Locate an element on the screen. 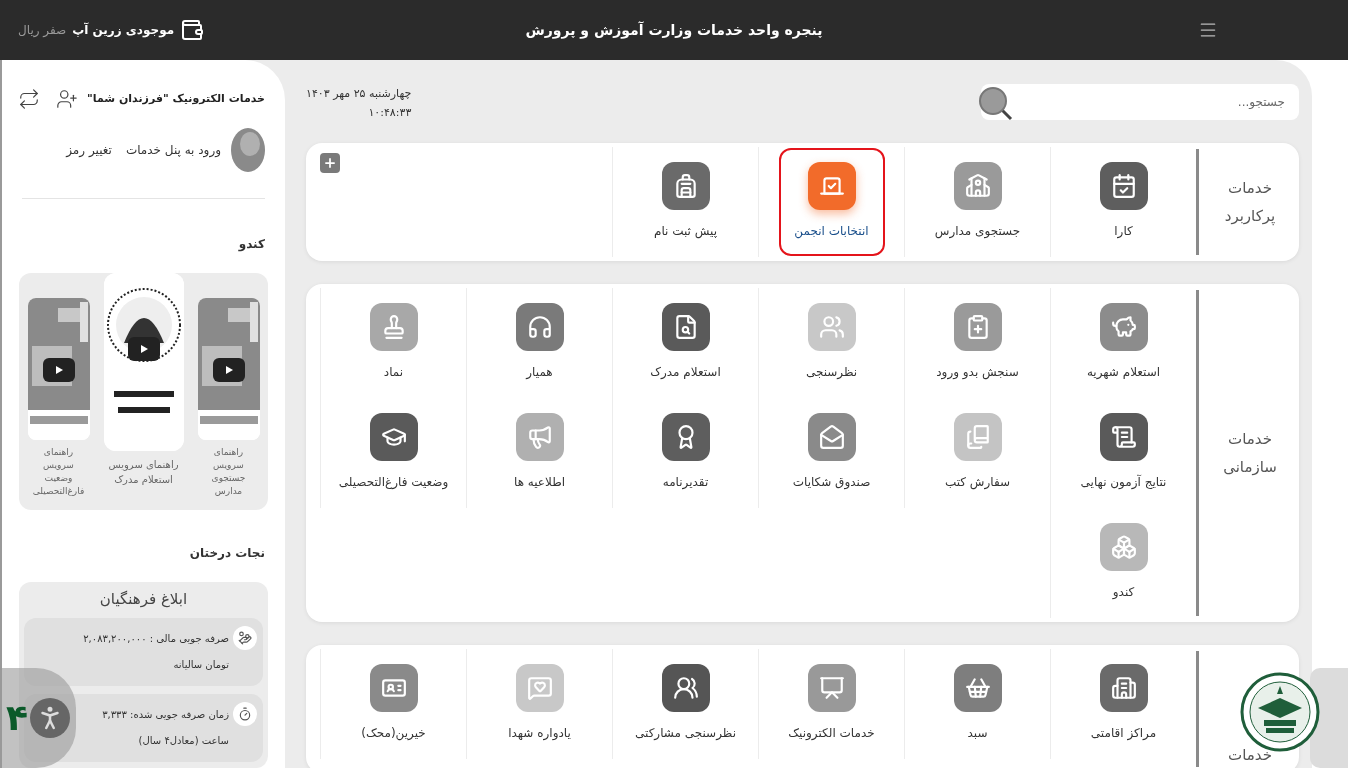 Image resolution: width=1348 pixels, height=768 pixels. card-title: ابلاغ فرهنگیان is located at coordinates (143, 599).